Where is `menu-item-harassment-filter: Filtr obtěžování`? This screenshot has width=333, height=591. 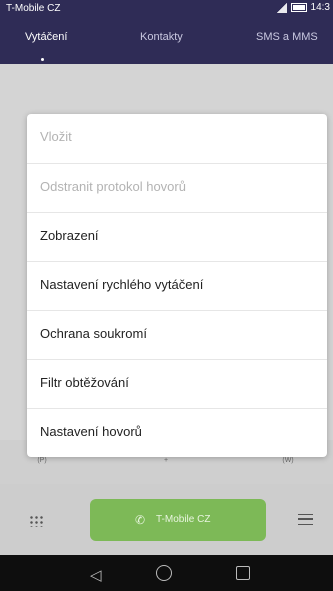 menu-item-harassment-filter: Filtr obtěžování is located at coordinates (177, 383).